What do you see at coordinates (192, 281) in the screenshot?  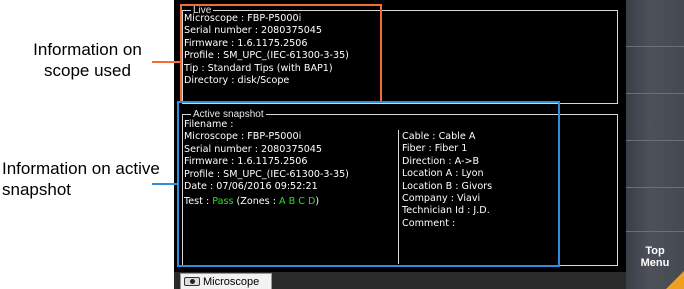 I see `microscope-icon` at bounding box center [192, 281].